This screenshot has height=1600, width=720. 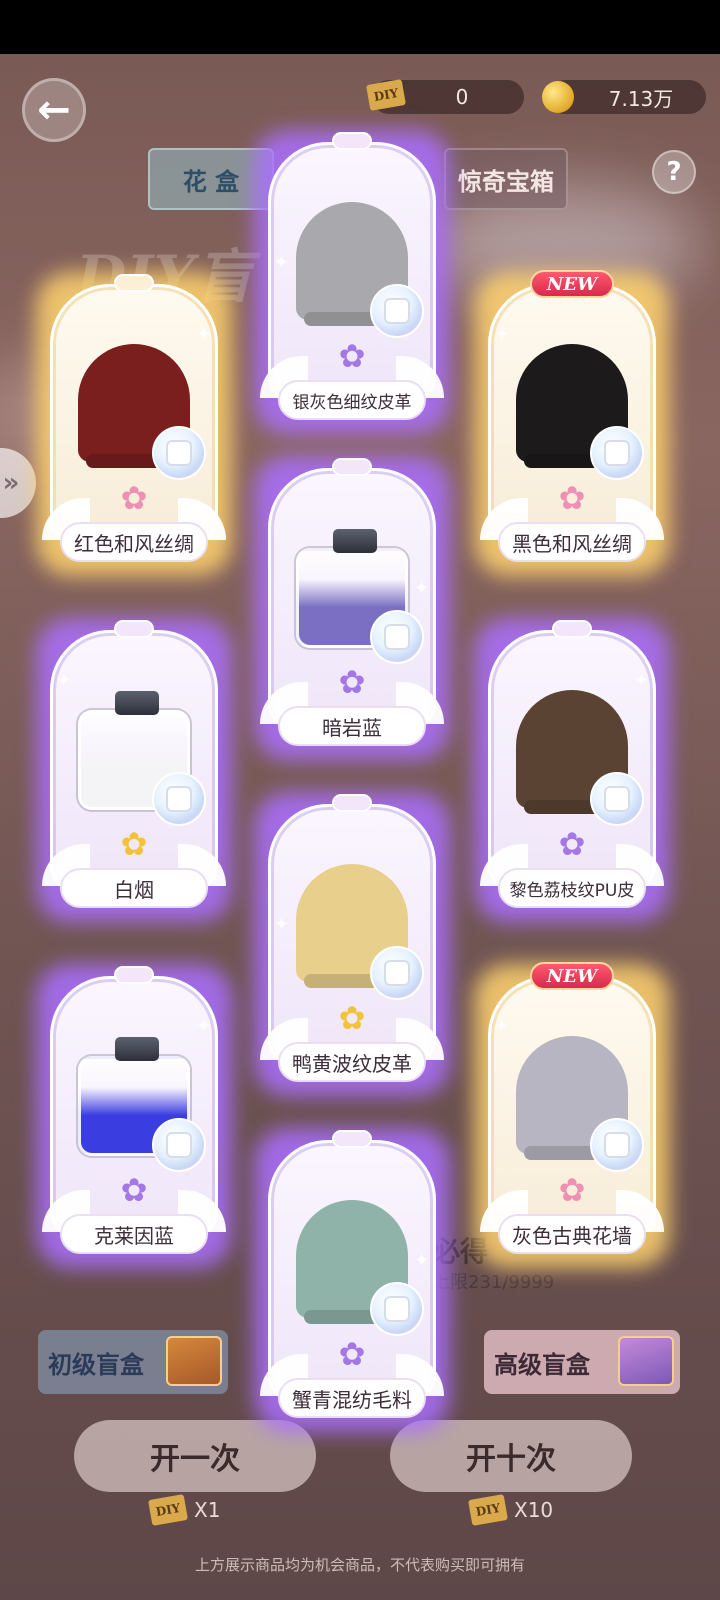 What do you see at coordinates (445, 96) in the screenshot?
I see `diy-currency: DIY 0` at bounding box center [445, 96].